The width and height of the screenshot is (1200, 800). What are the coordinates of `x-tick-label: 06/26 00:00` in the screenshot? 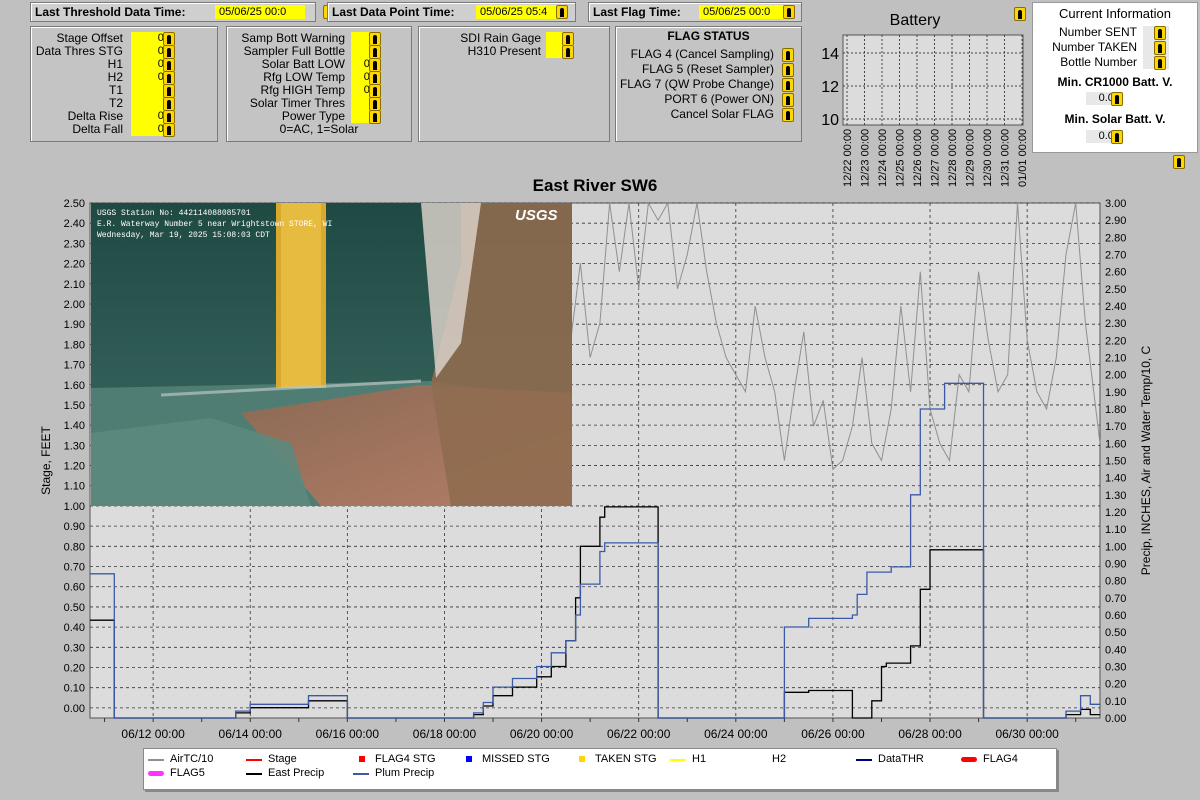 It's located at (833, 734).